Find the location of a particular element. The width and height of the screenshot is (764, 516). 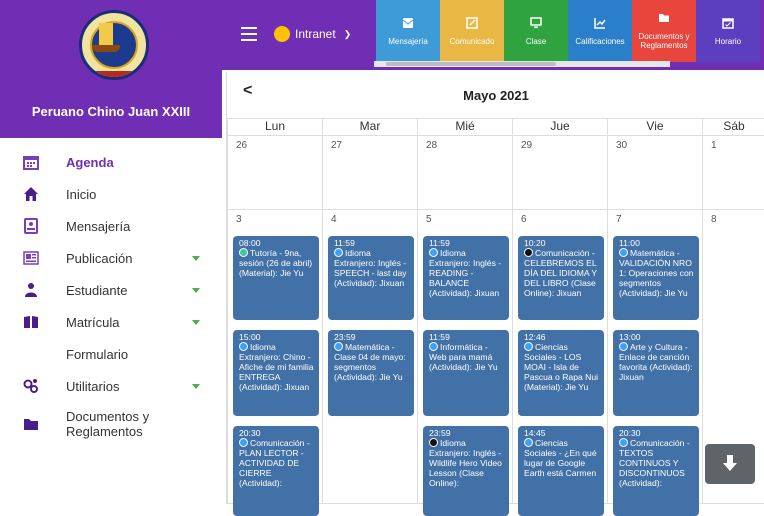

sidebar-item-label: Mensajería is located at coordinates (98, 226).